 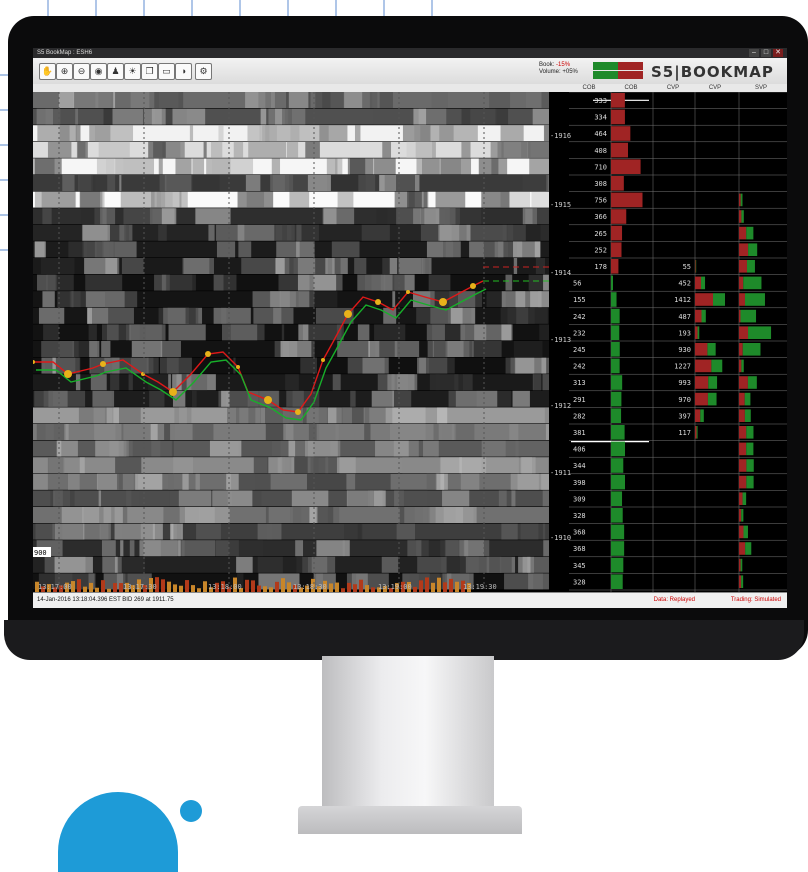 What do you see at coordinates (600, 217) in the screenshot?
I see `ask-size: 366` at bounding box center [600, 217].